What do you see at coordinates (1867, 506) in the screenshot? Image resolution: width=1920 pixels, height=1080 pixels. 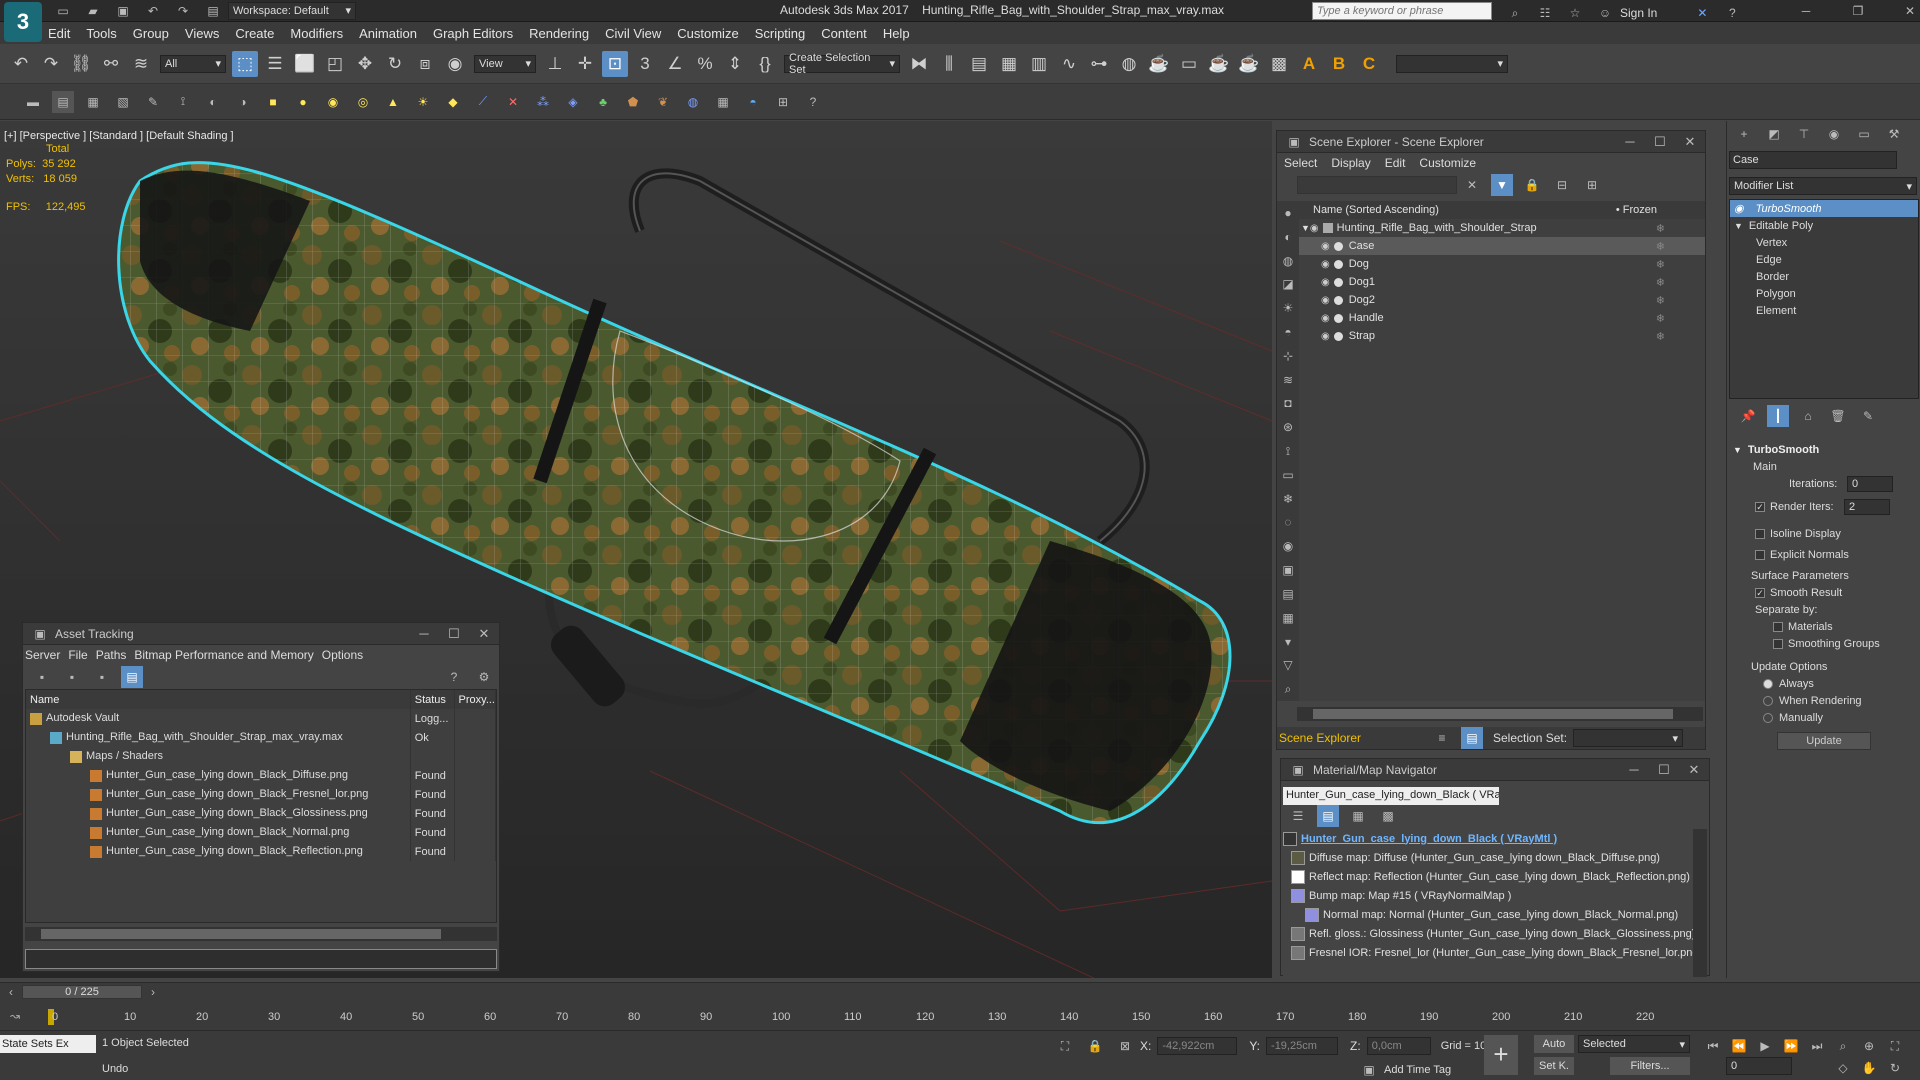 I see `render-iters-spinner` at bounding box center [1867, 506].